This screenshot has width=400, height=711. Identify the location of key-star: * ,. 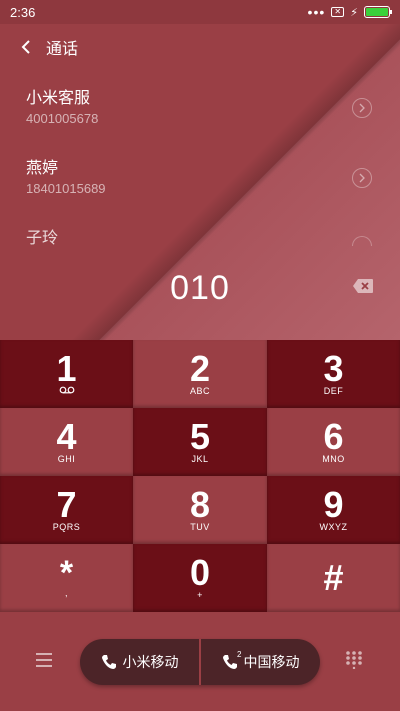
(66, 578).